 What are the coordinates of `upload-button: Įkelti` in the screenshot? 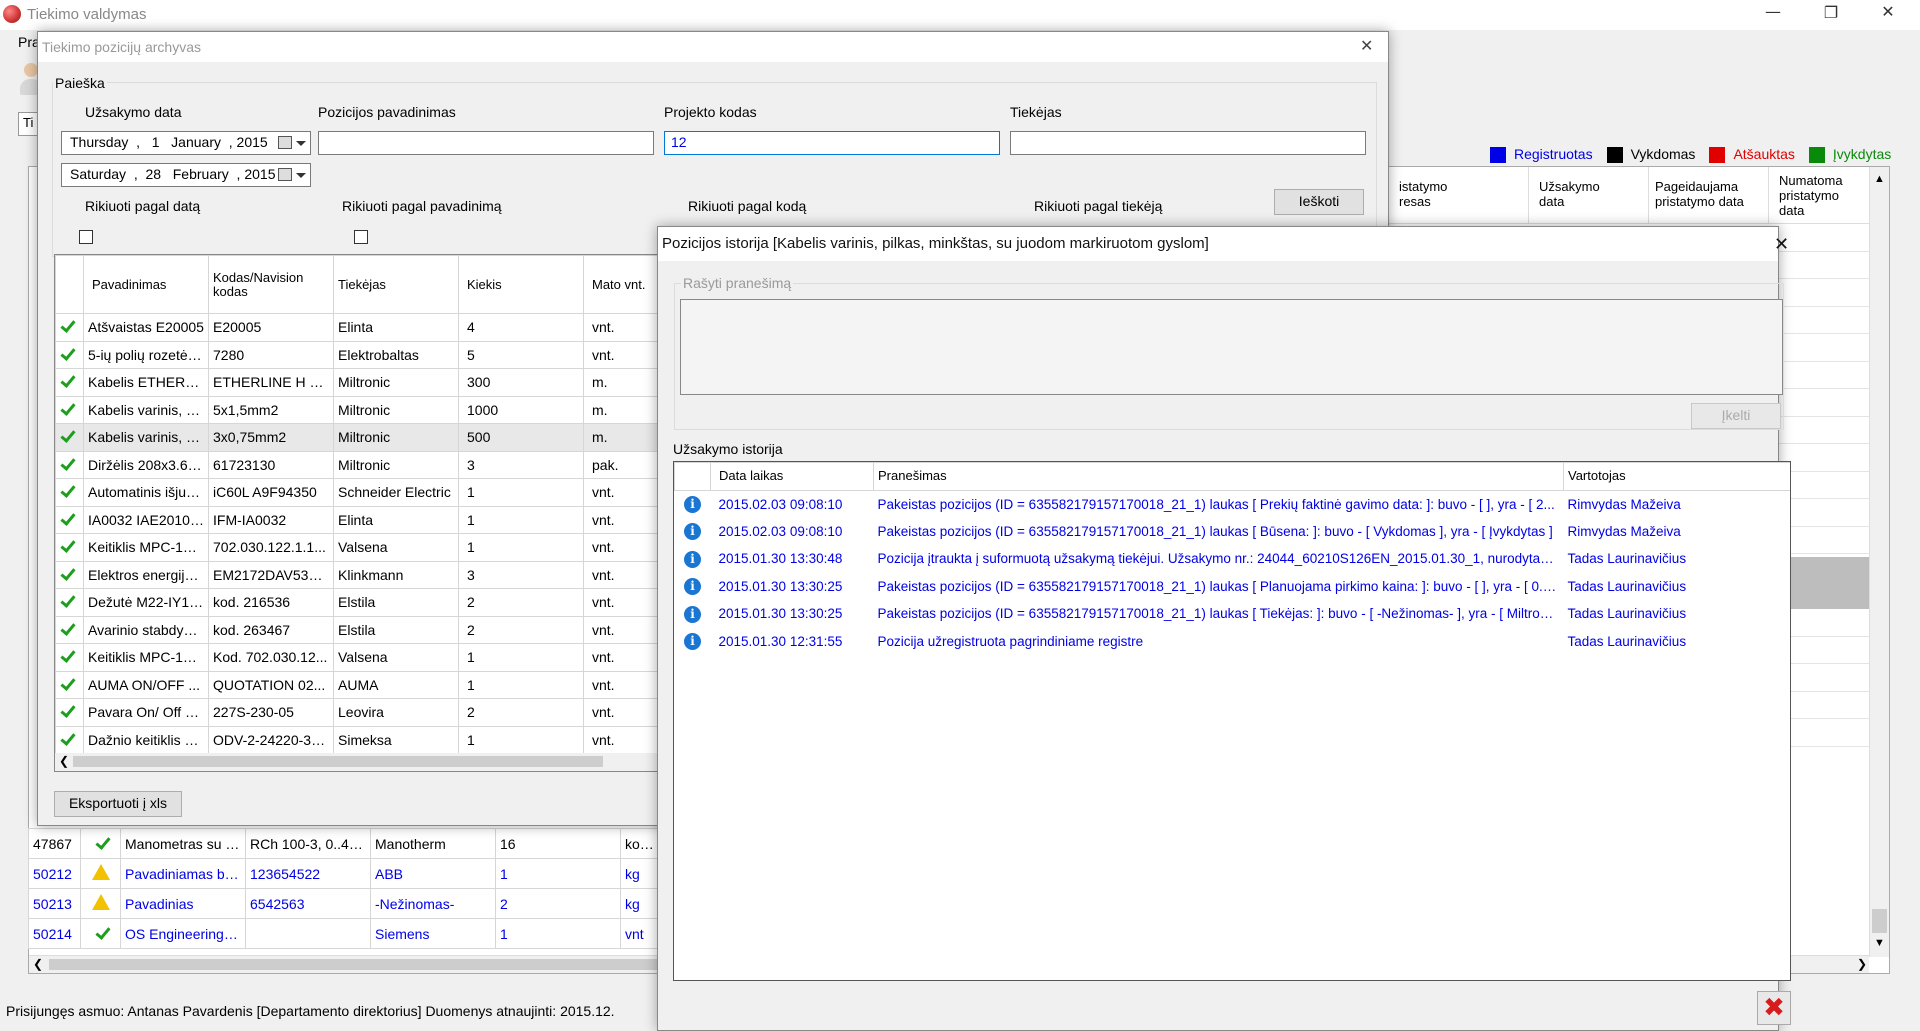 It's located at (1736, 416).